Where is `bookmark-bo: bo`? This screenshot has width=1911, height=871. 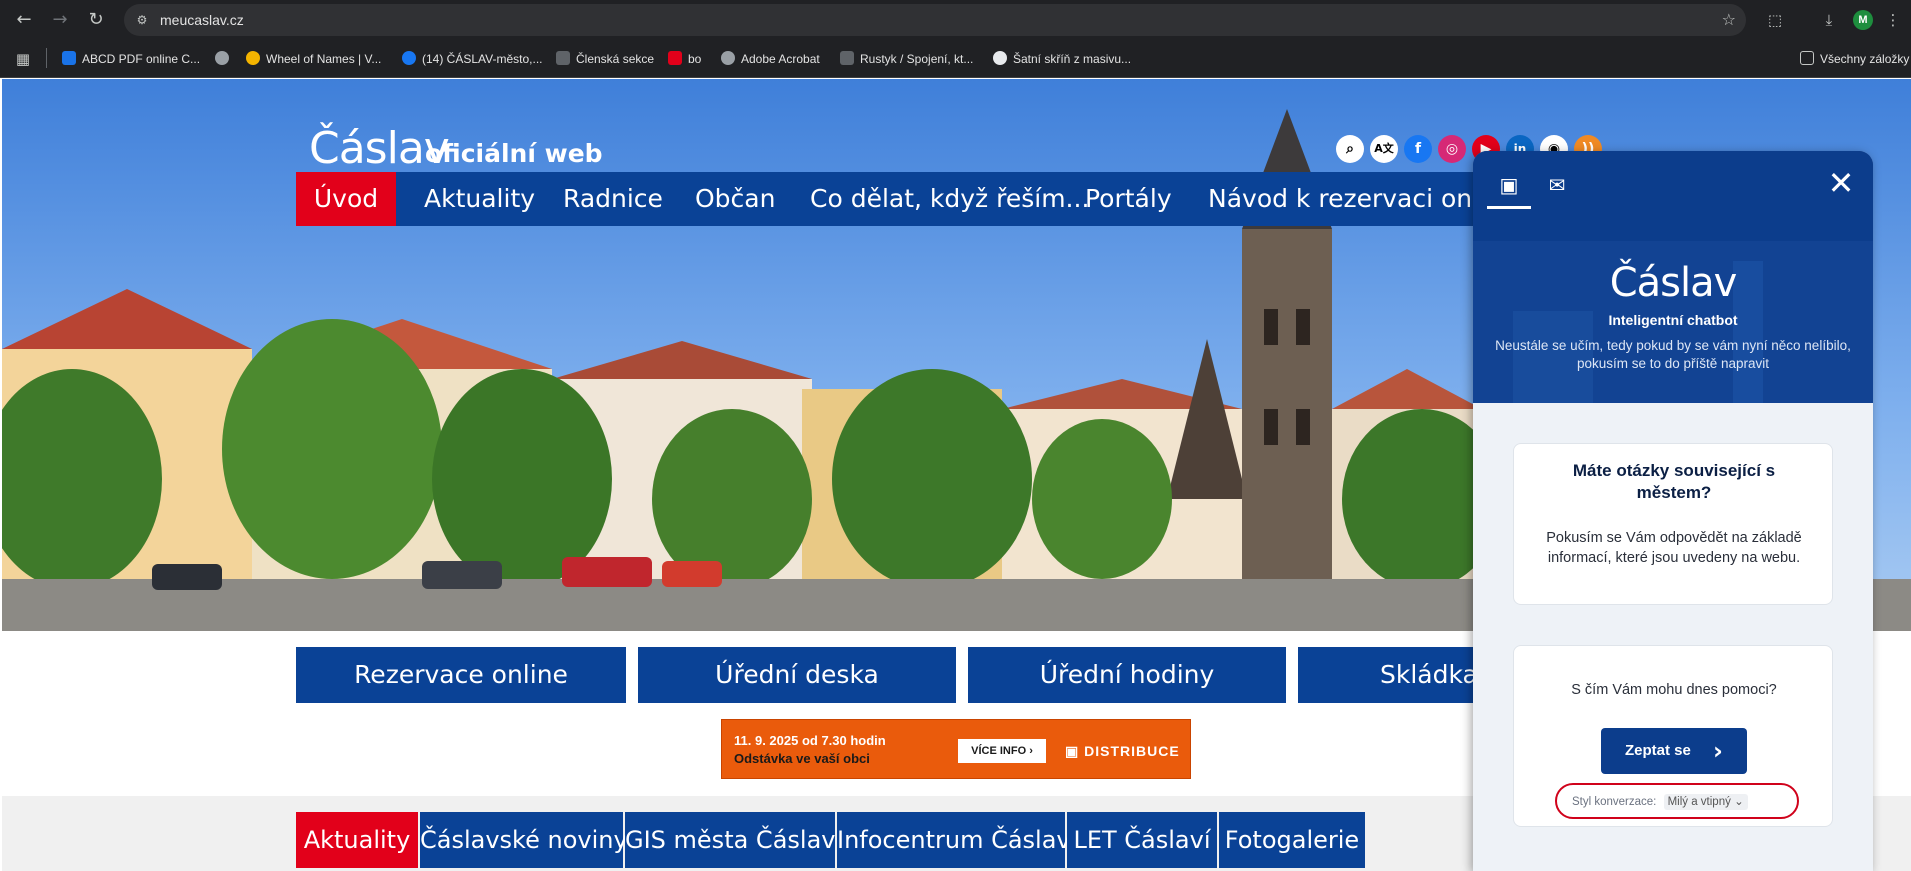 bookmark-bo: bo is located at coordinates (684, 59).